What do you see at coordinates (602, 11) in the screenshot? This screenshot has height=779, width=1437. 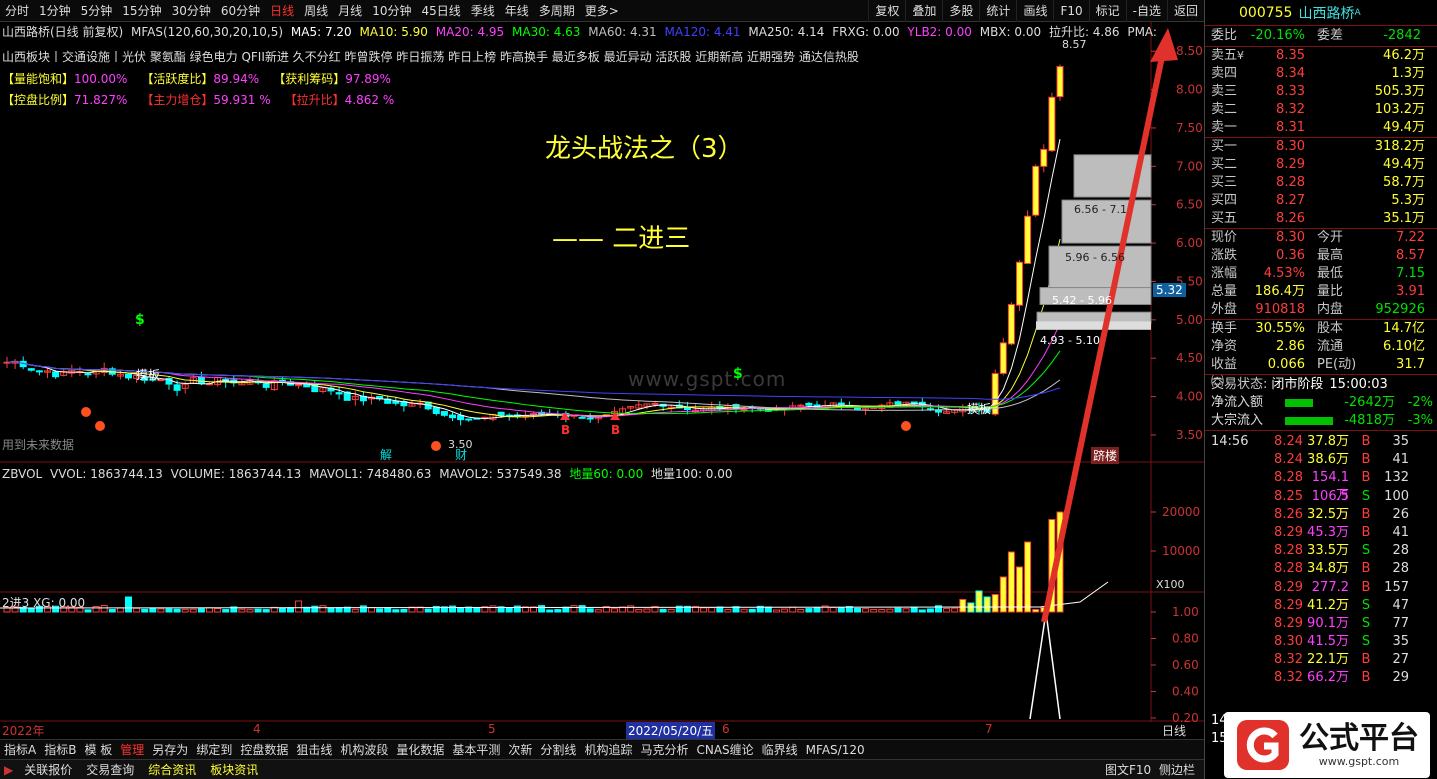 I see `timeframe-14: 更多>` at bounding box center [602, 11].